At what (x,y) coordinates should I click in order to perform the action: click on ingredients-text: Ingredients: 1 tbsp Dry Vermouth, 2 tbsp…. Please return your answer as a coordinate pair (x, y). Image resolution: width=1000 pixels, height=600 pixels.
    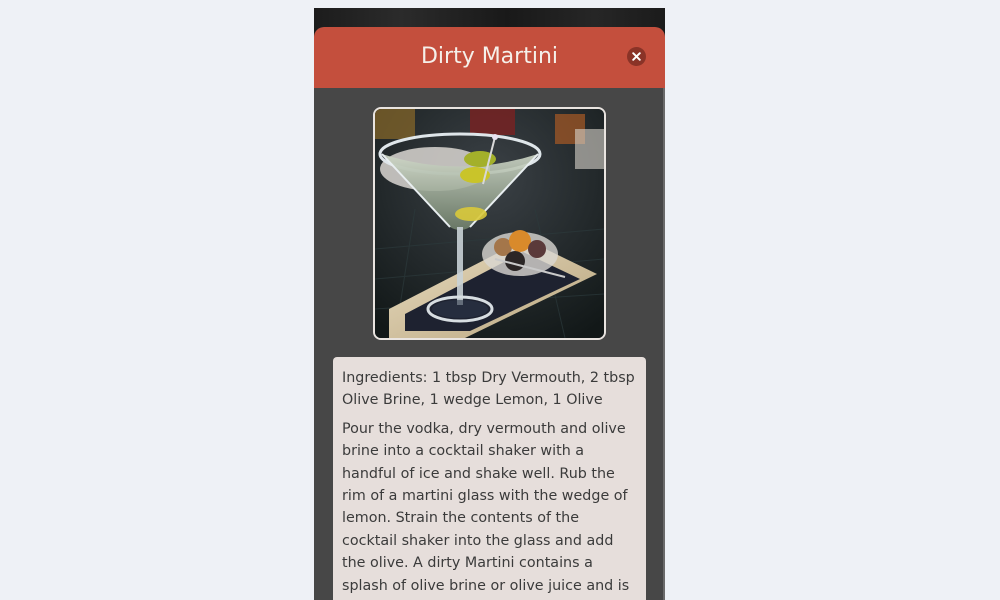
    Looking at the image, I should click on (488, 389).